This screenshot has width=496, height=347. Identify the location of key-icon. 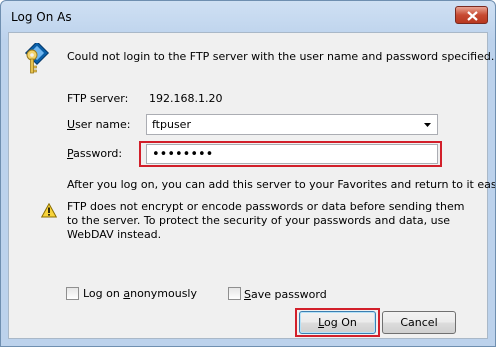
(37, 58).